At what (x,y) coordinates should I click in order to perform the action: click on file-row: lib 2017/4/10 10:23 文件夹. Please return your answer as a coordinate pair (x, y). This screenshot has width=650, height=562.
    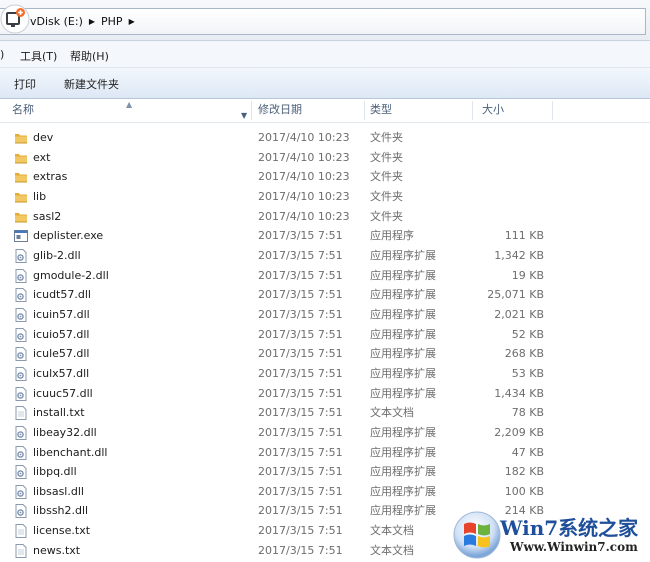
    Looking at the image, I should click on (325, 197).